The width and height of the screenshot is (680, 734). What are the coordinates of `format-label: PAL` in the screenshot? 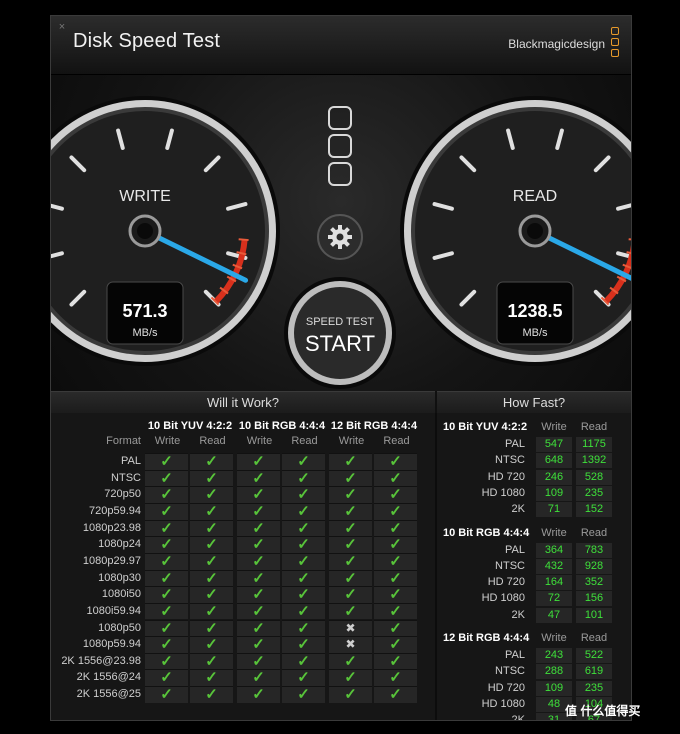 It's located at (131, 461).